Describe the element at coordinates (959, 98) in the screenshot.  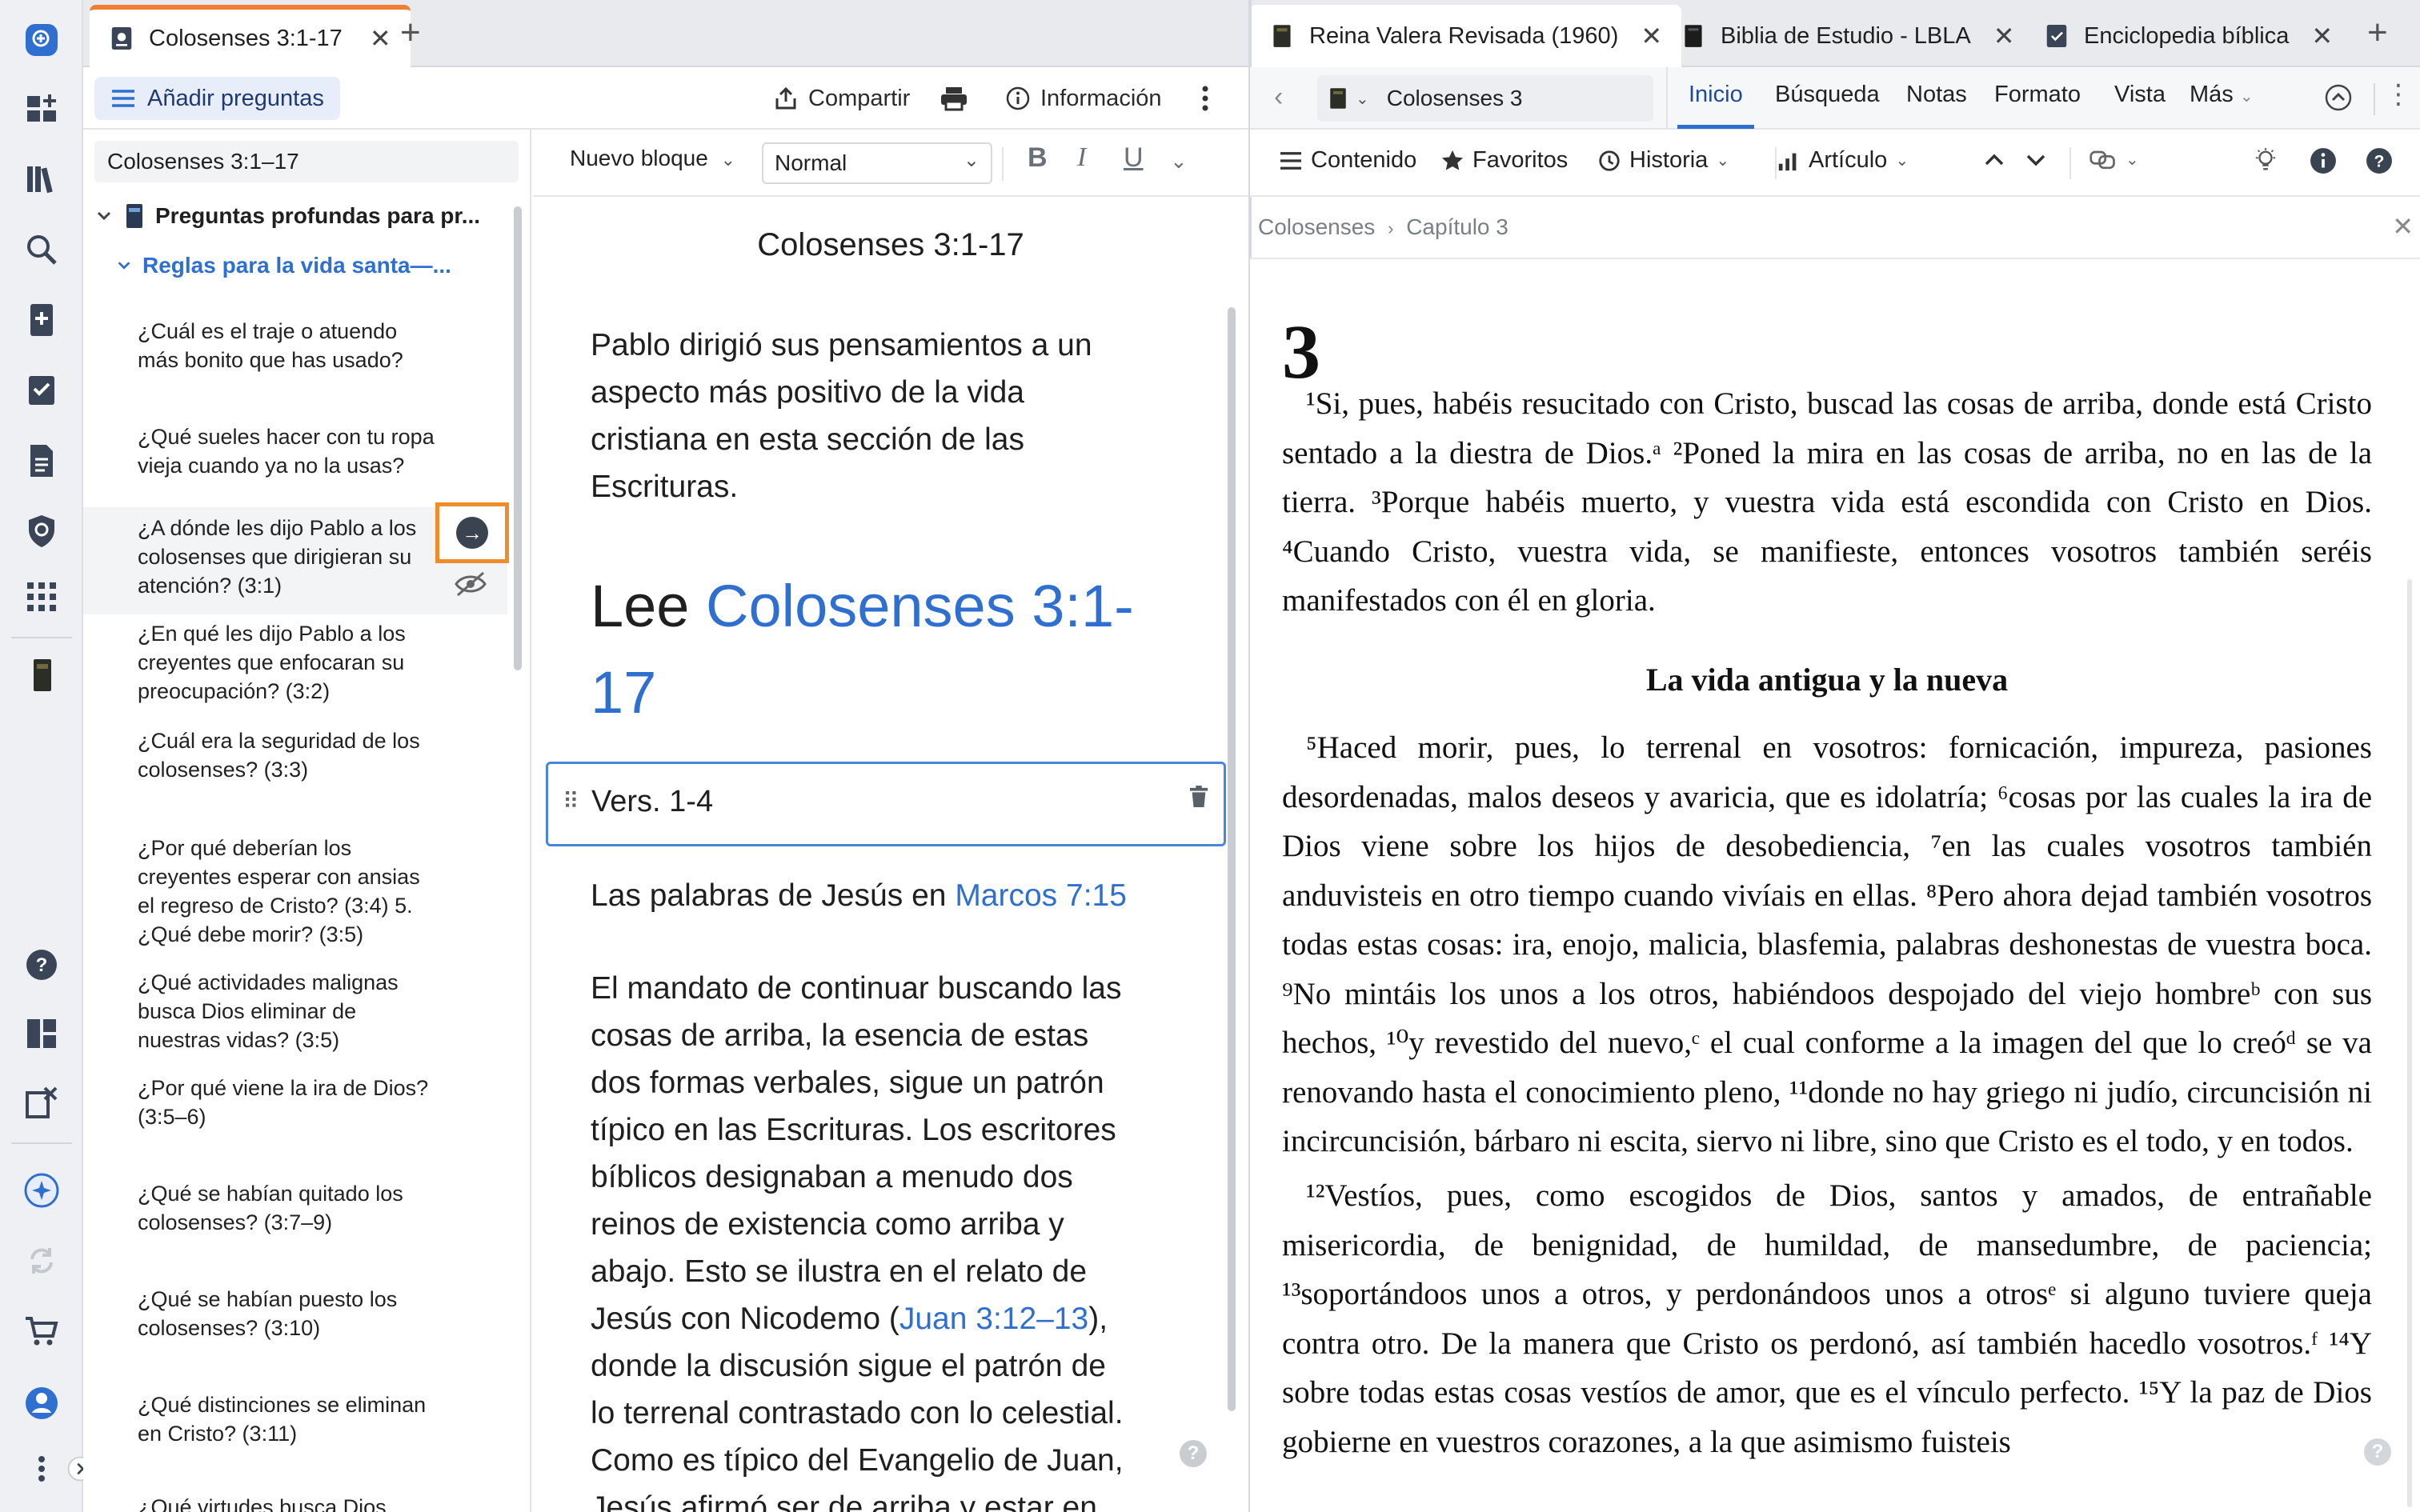
I see `print-button` at that location.